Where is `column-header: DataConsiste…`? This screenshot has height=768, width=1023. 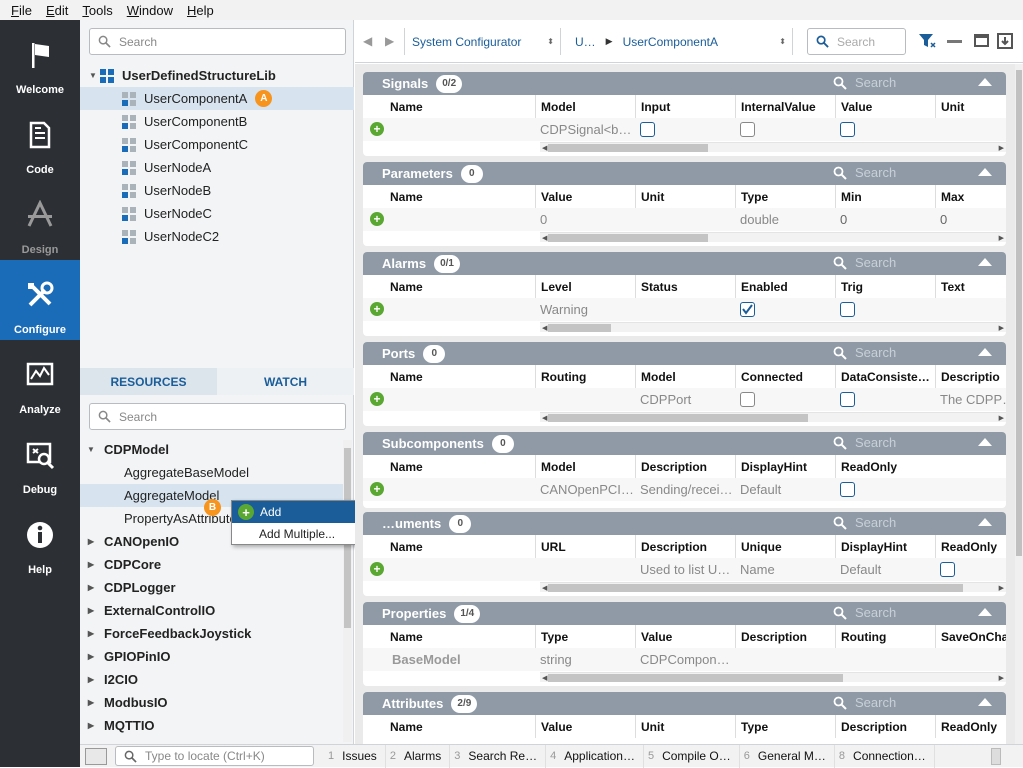 column-header: DataConsiste… is located at coordinates (885, 376).